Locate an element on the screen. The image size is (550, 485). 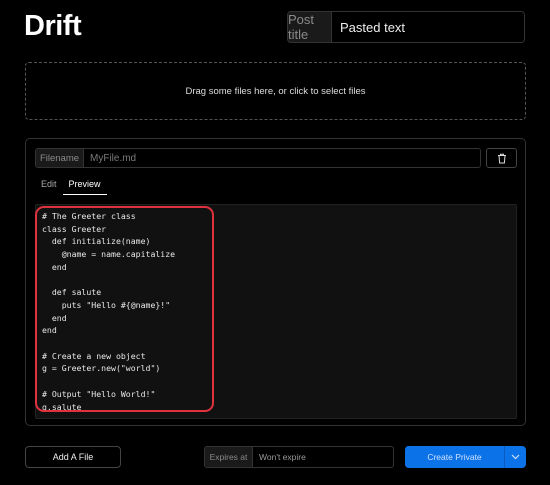
delete-file-button is located at coordinates (501, 158).